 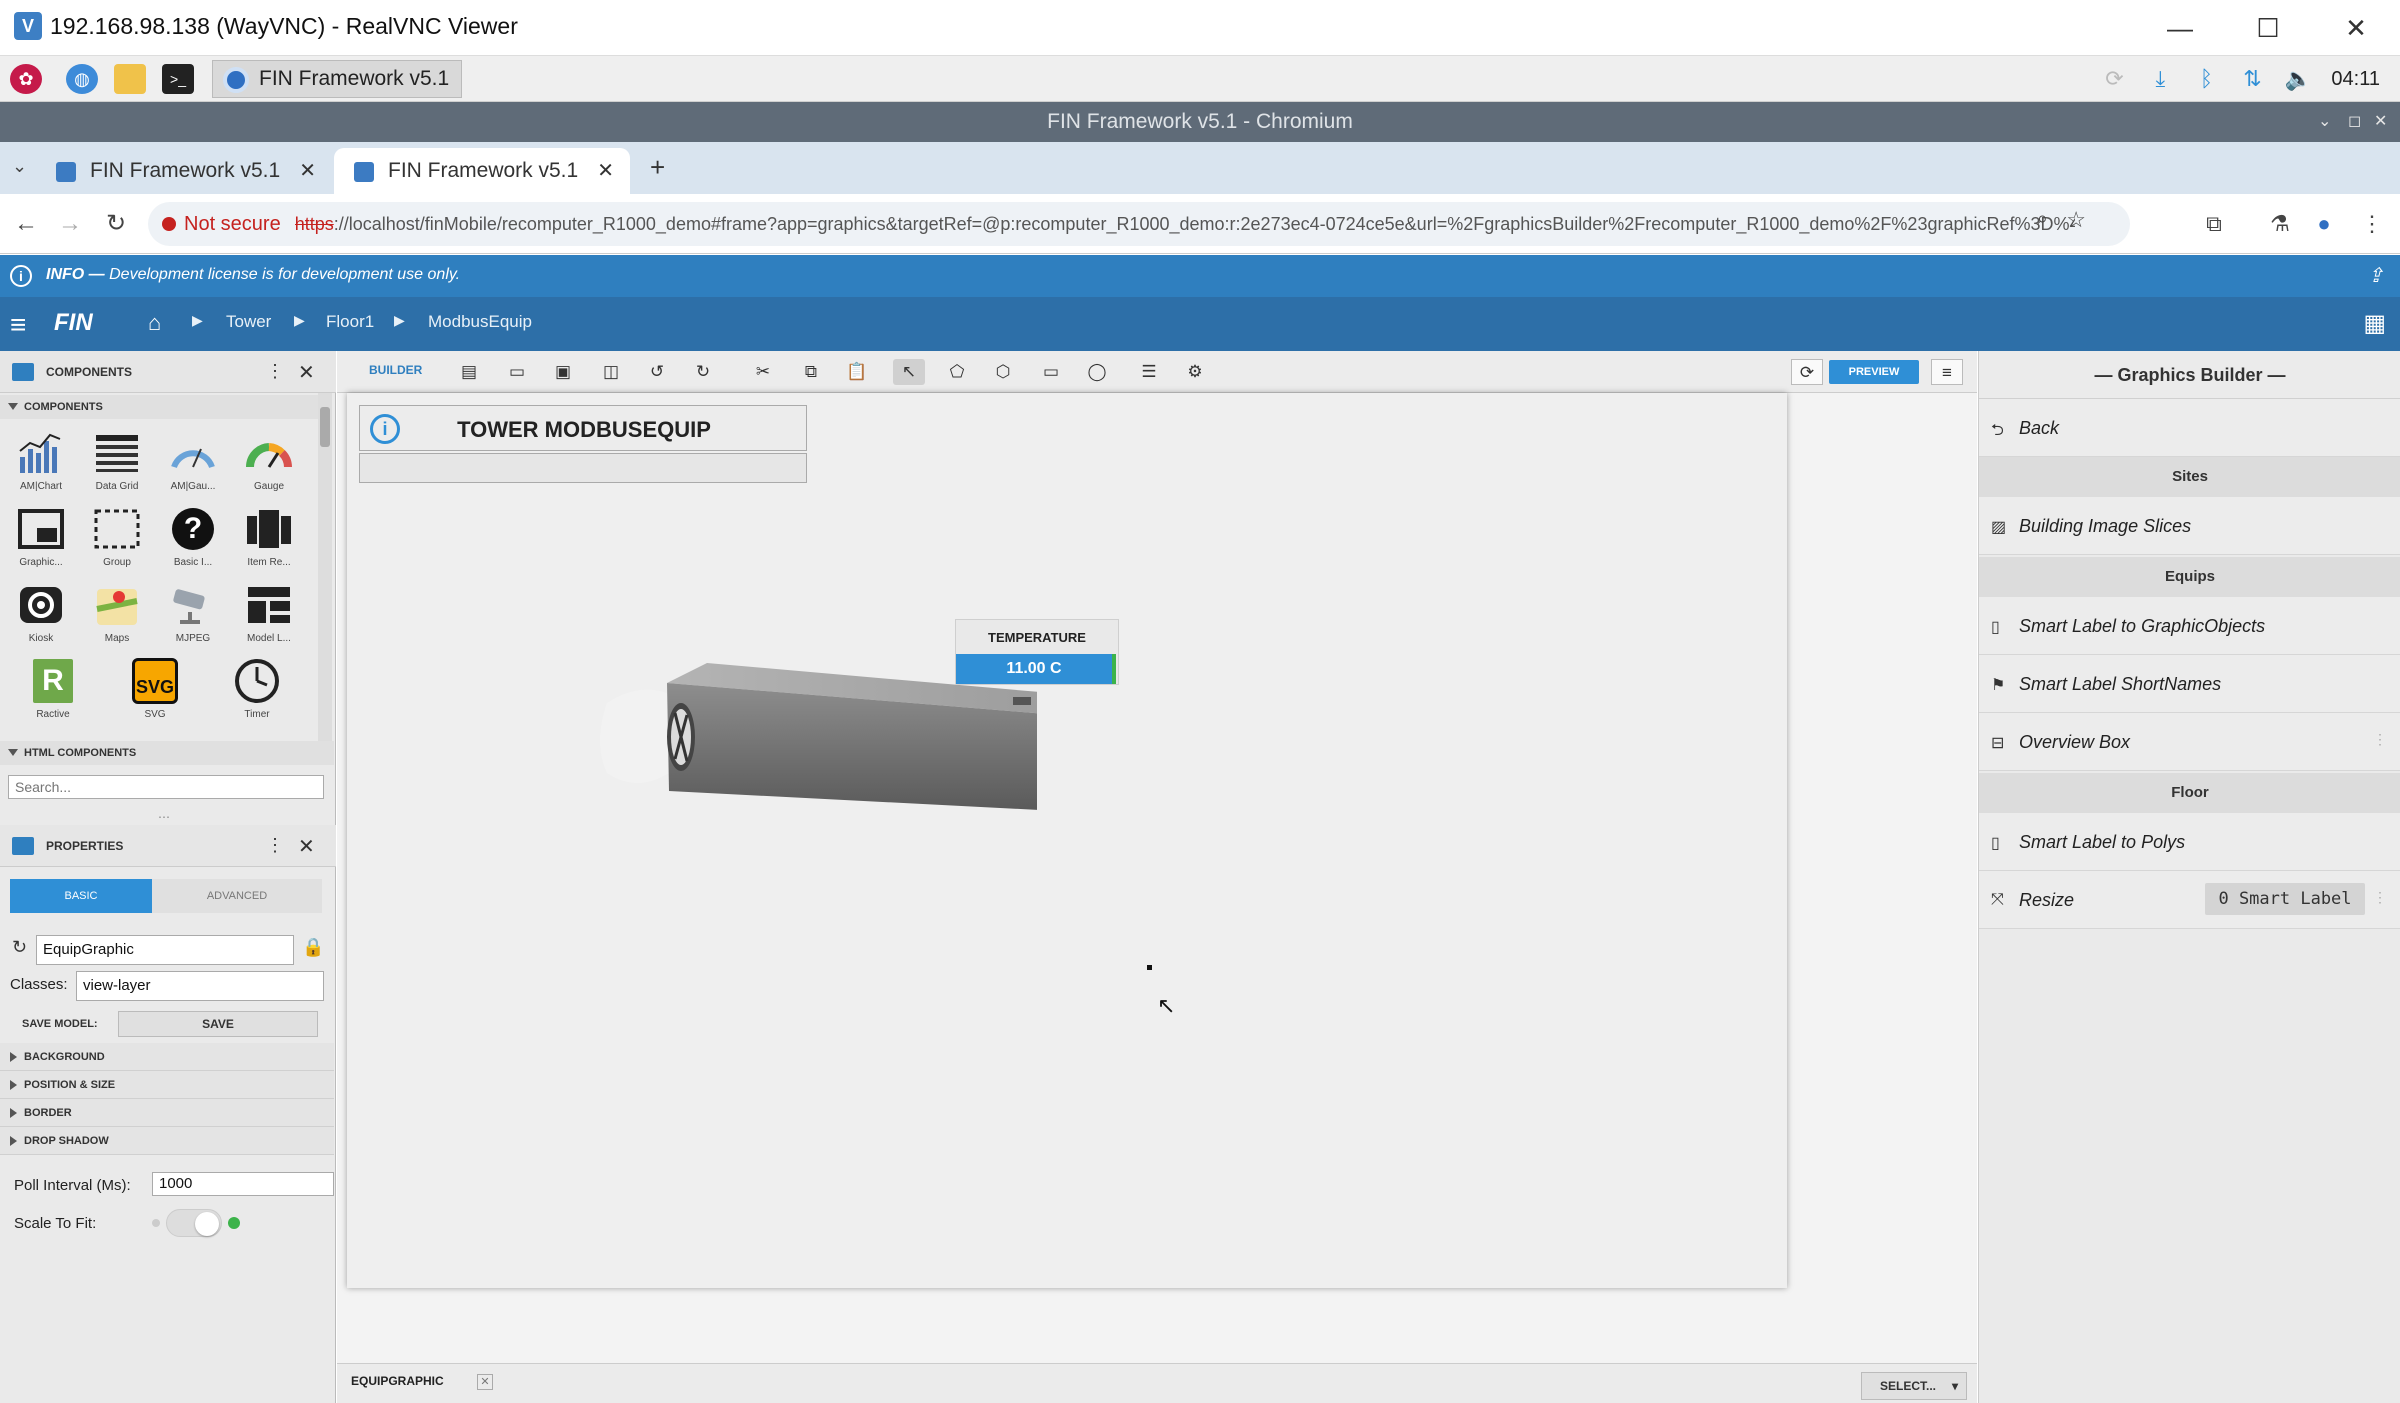 What do you see at coordinates (605, 171) in the screenshot?
I see `tab-close-icon: ✕` at bounding box center [605, 171].